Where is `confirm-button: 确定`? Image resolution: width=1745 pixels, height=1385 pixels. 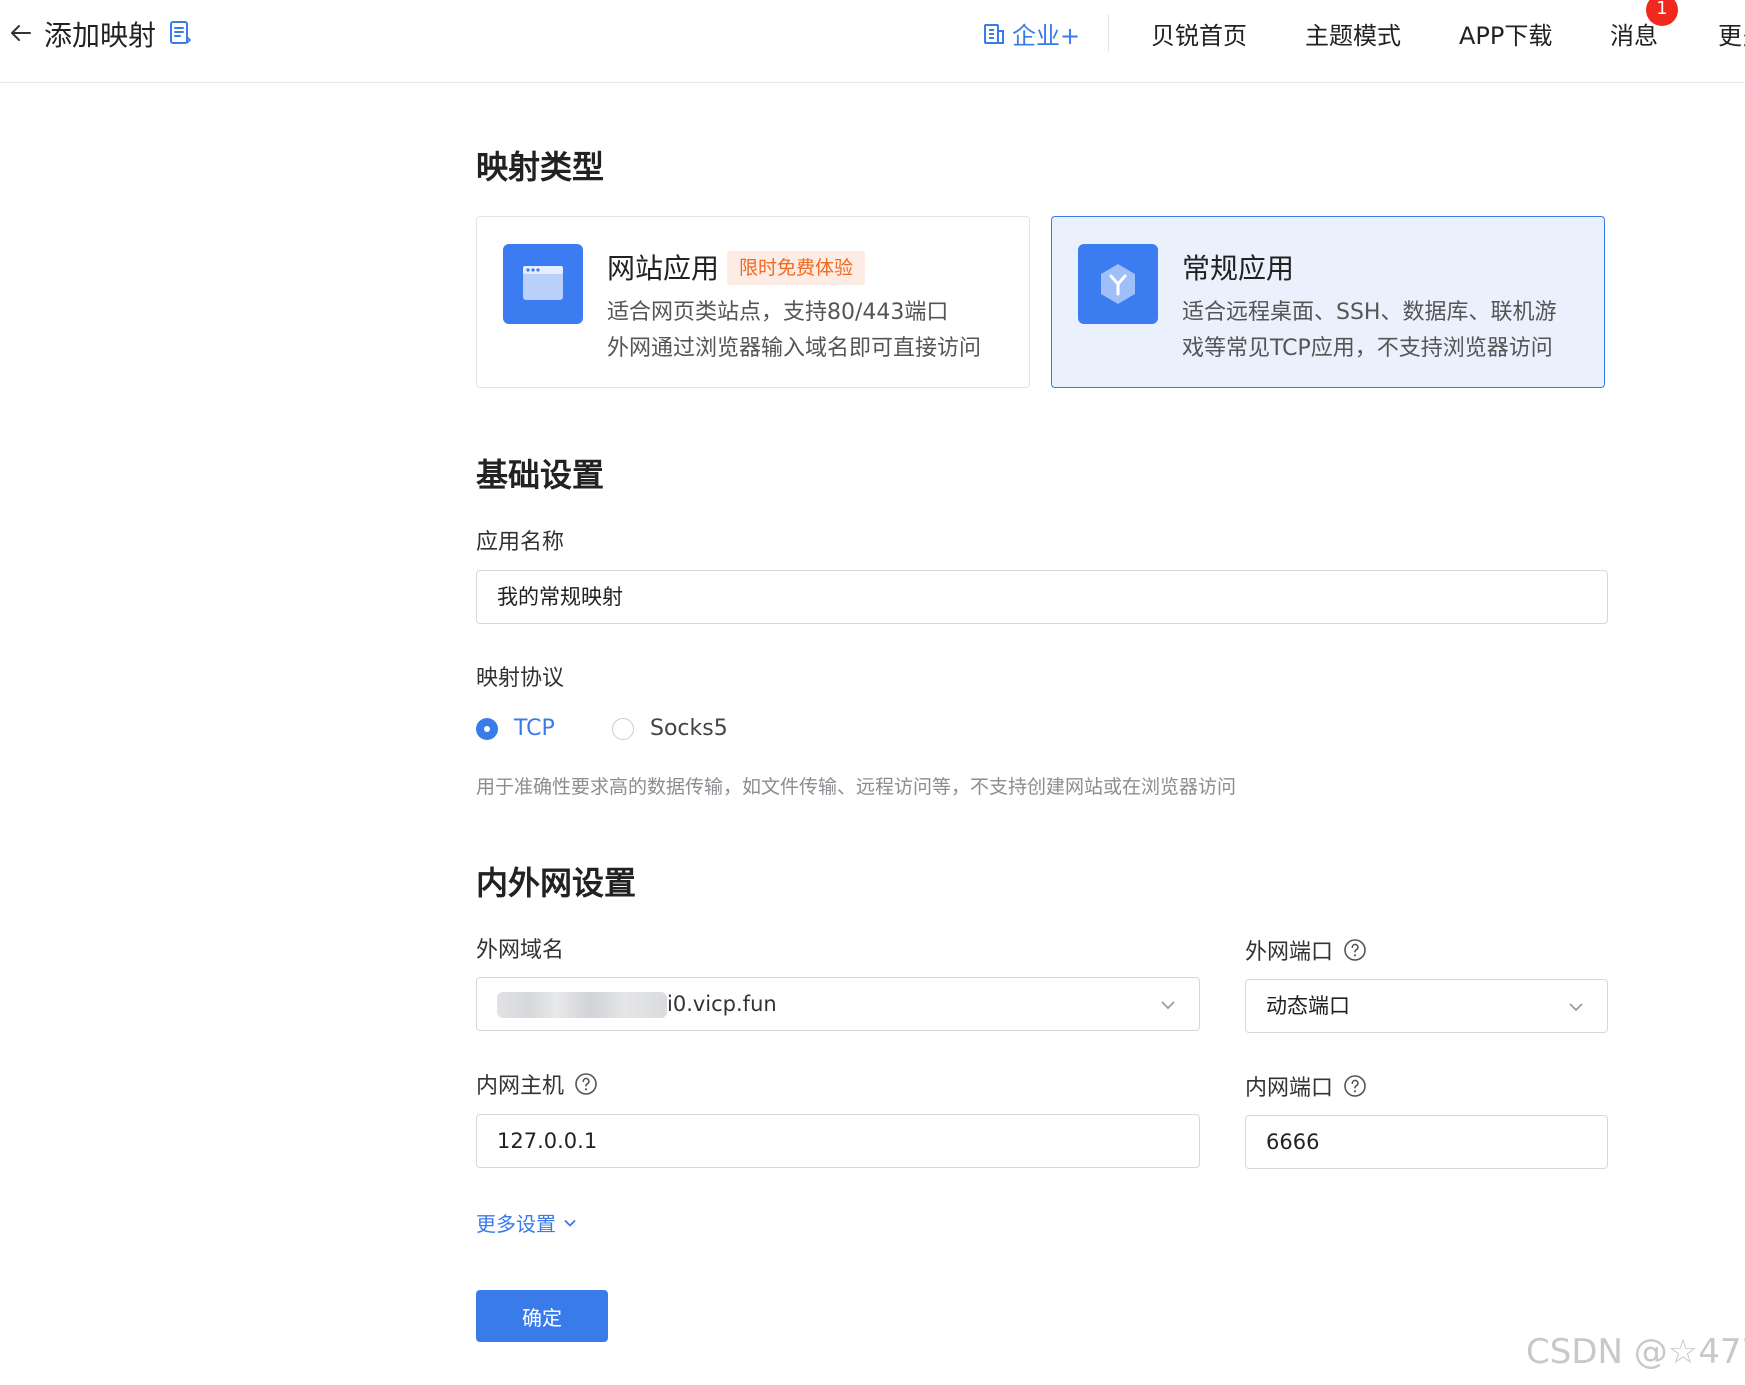
confirm-button: 确定 is located at coordinates (542, 1316).